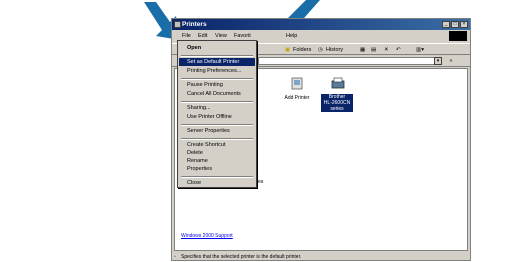  I want to click on menu-create-shortcut: Create Shortcut, so click(217, 145).